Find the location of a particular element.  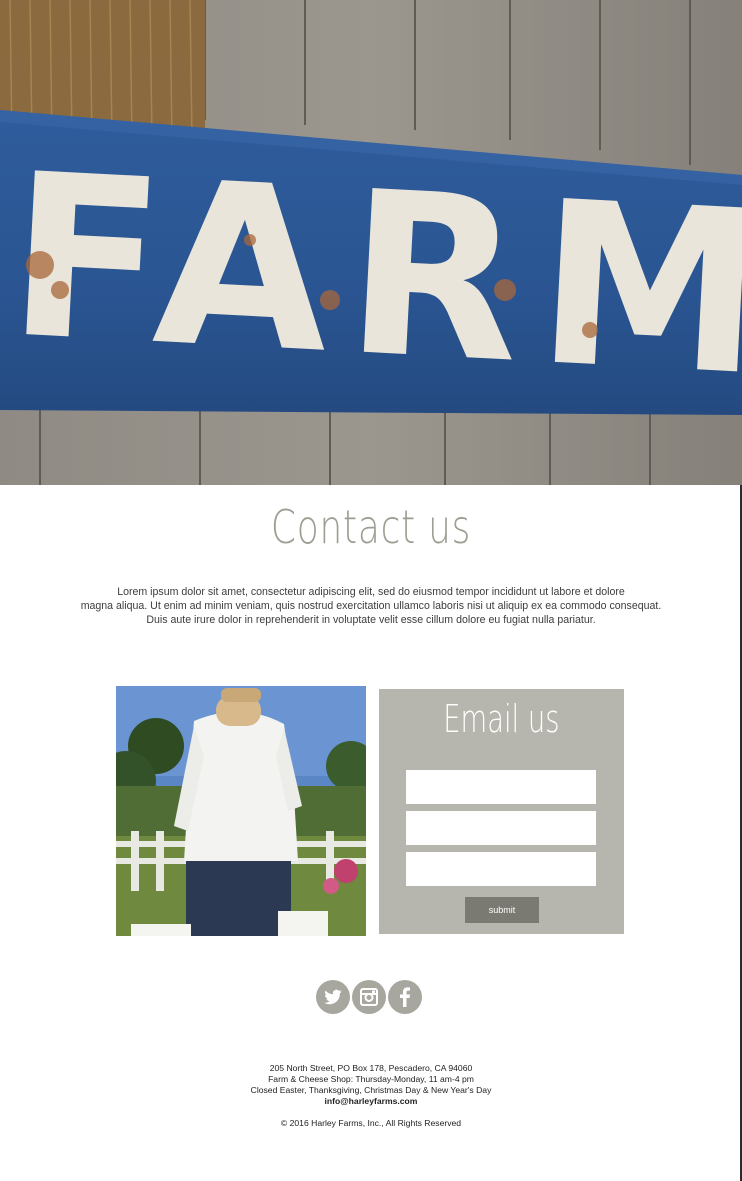

twitter-icon is located at coordinates (333, 997).